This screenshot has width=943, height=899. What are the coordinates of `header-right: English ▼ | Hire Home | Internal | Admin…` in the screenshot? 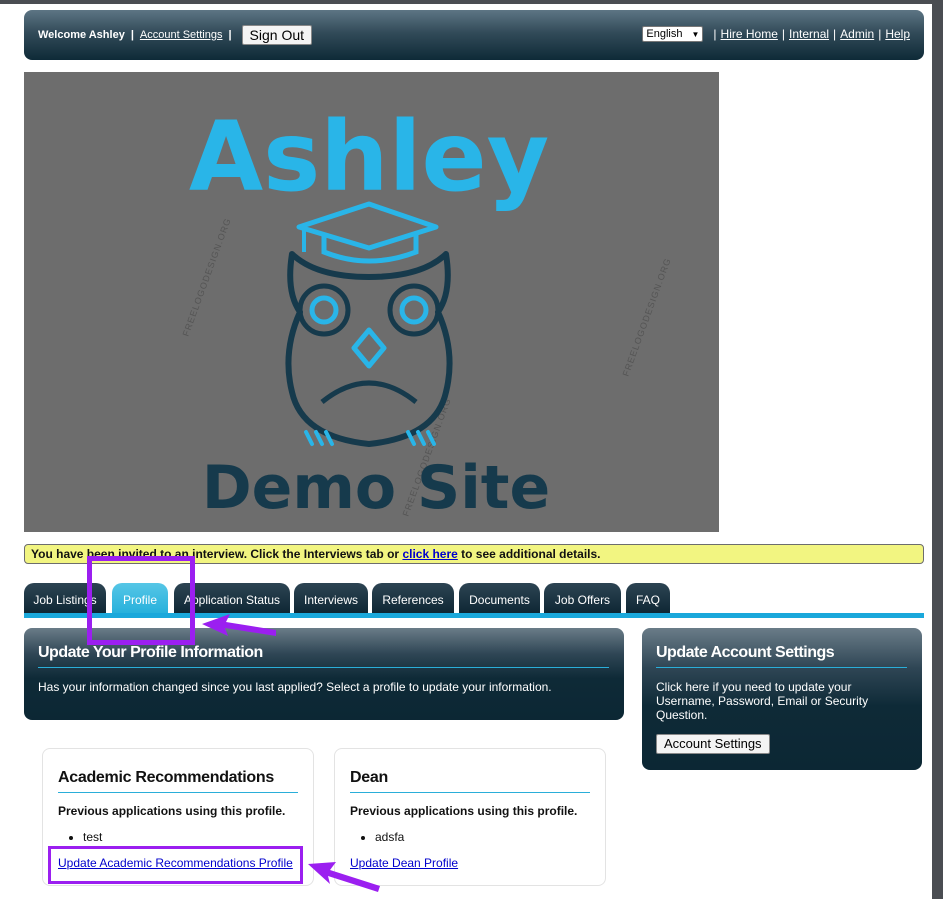 It's located at (776, 34).